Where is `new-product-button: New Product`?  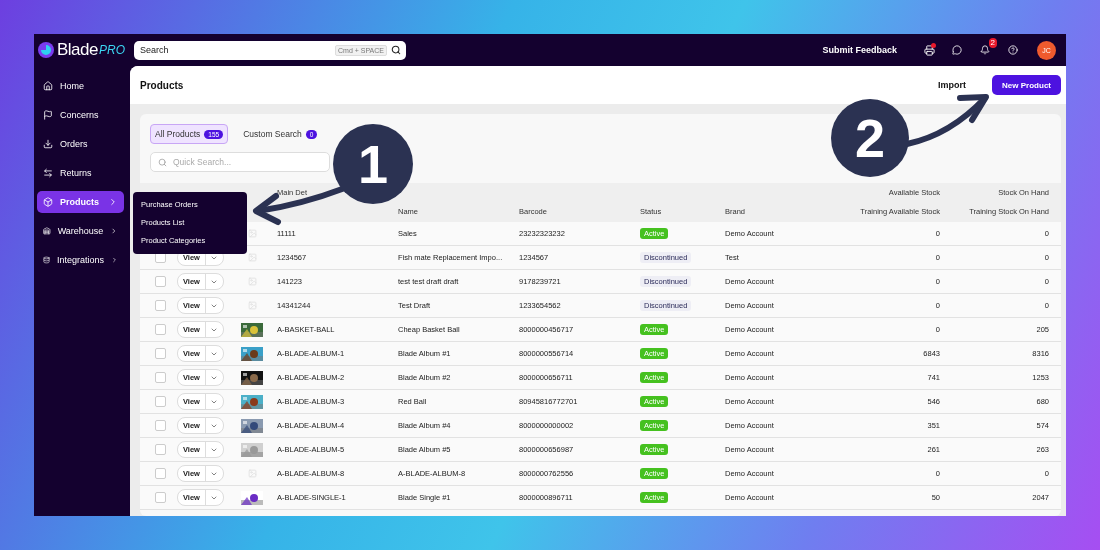
new-product-button: New Product is located at coordinates (1026, 85).